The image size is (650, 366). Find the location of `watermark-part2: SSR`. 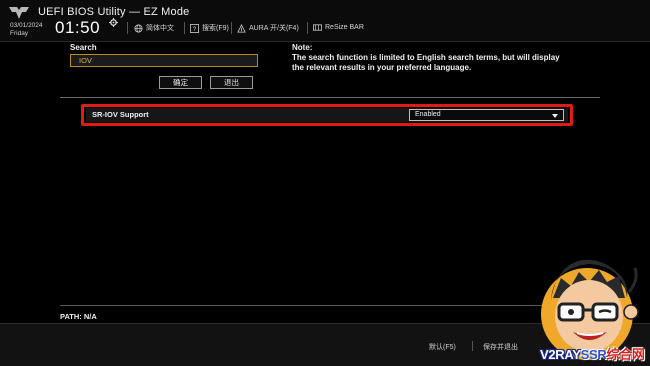

watermark-part2: SSR is located at coordinates (593, 354).